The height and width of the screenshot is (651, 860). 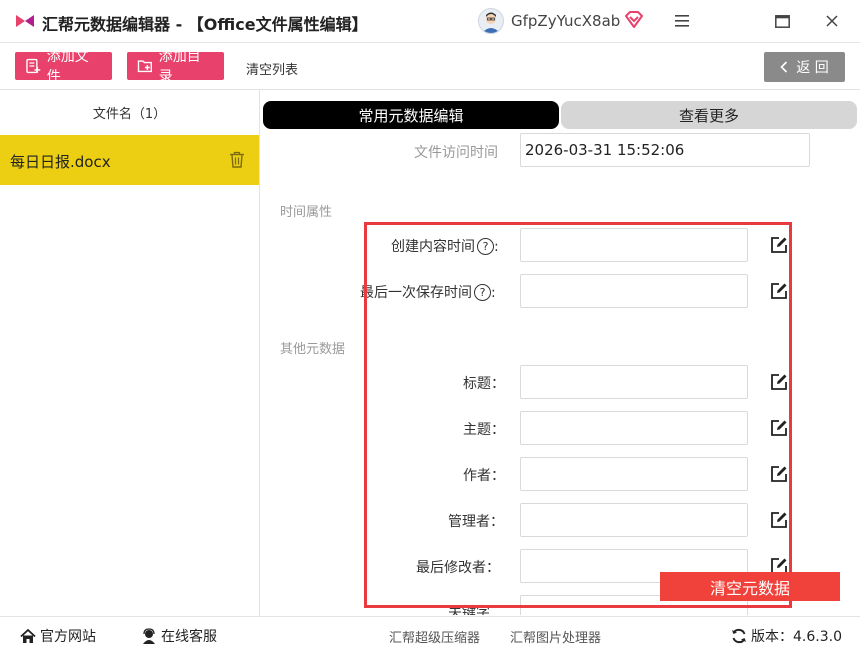 I want to click on subject-field, so click(x=634, y=428).